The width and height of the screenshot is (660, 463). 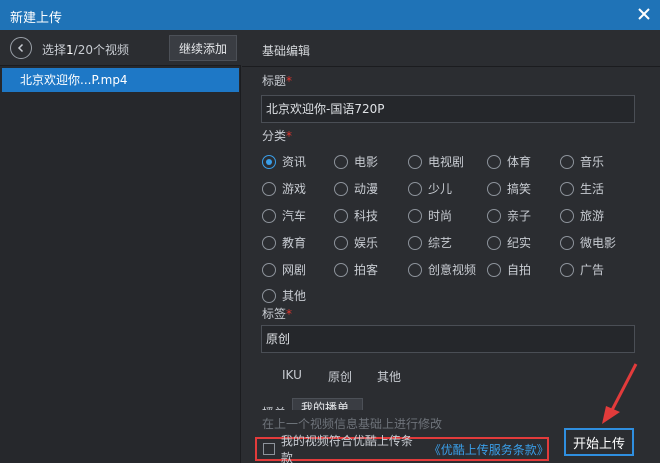 What do you see at coordinates (274, 136) in the screenshot?
I see `category-label-text: 分类` at bounding box center [274, 136].